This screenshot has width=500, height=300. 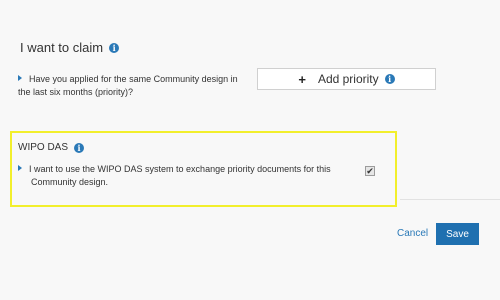 I want to click on add-priority-label: Add priority, so click(x=348, y=79).